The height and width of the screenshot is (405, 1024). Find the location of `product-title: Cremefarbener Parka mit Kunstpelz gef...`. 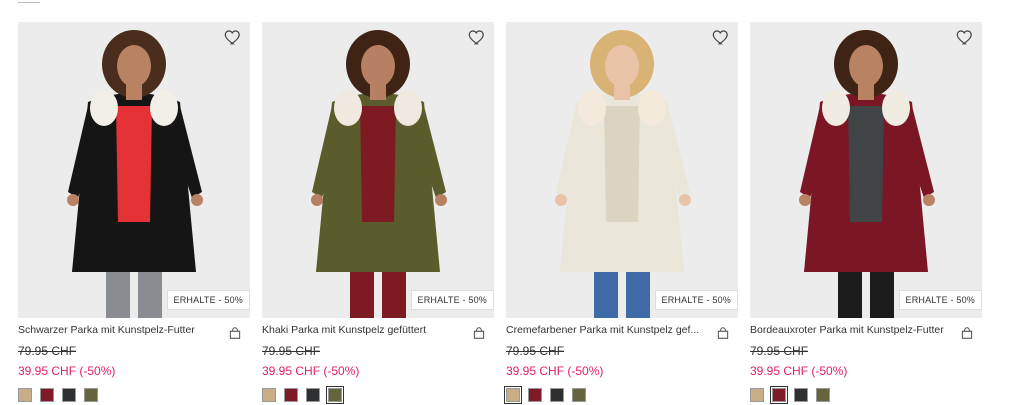

product-title: Cremefarbener Parka mit Kunstpelz gef... is located at coordinates (606, 330).